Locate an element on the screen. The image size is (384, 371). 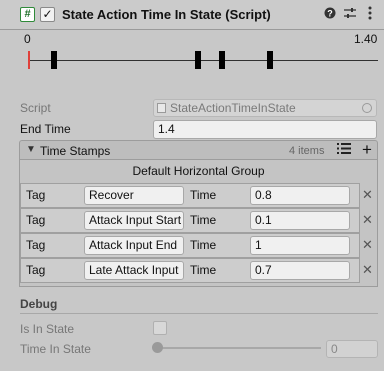
debug-section-title: Debug is located at coordinates (39, 304).